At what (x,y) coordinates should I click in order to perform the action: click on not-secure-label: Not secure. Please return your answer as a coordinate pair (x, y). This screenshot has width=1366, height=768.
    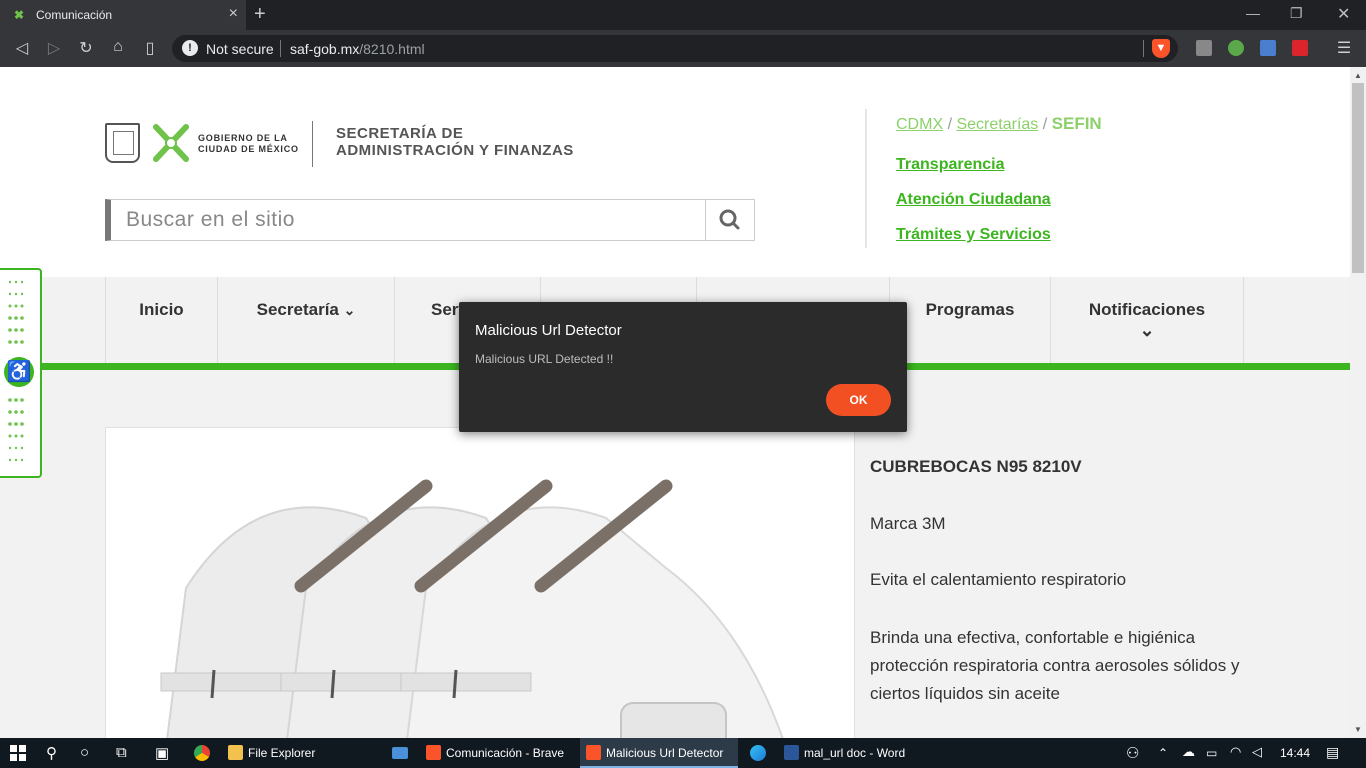
    Looking at the image, I should click on (240, 49).